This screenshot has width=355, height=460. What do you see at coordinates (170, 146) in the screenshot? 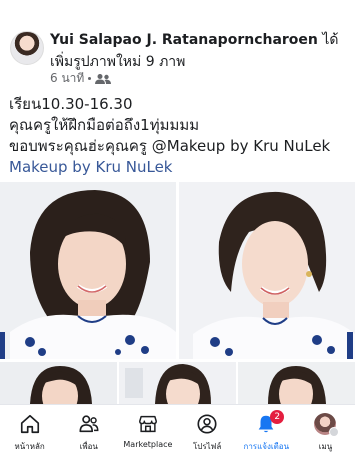
I see `post-text-line: ขอบพระคุณฮ่ะคุณครู @Makeup by Kru NuLek` at bounding box center [170, 146].